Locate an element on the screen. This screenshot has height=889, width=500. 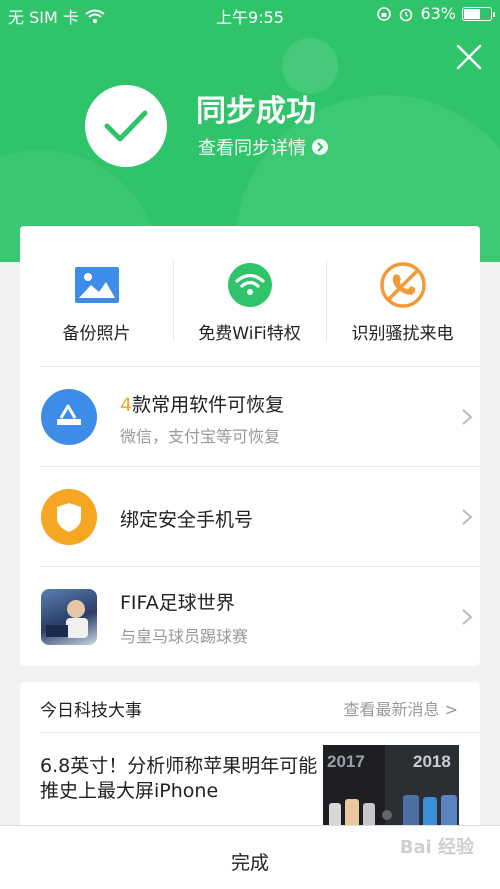
quick-free-wifi: 免费WiFi特权 is located at coordinates (249, 296).